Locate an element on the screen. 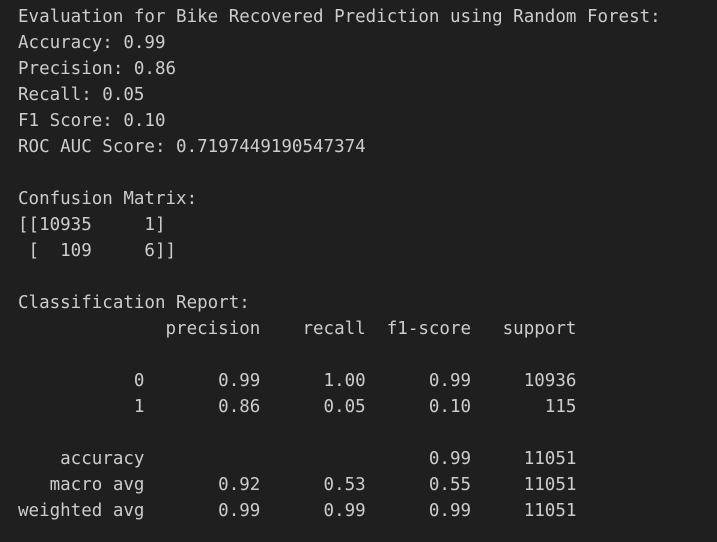  report-row-macro-avg: macro avg 0.92 0.53 0.55 11051 is located at coordinates (297, 485).